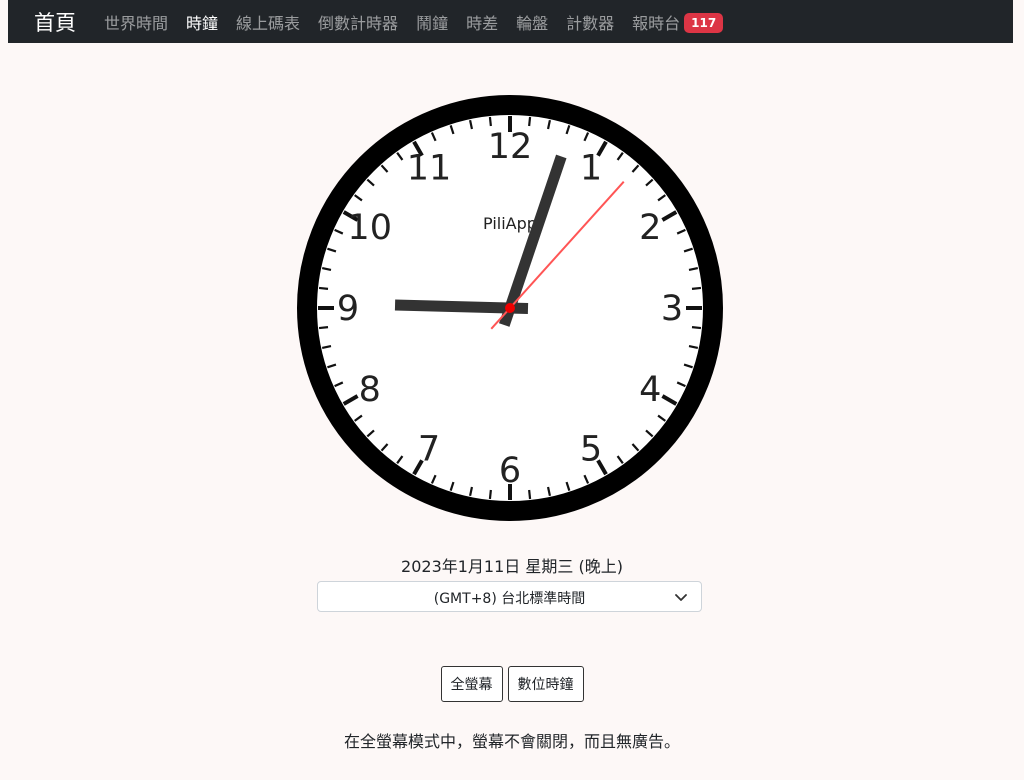 This screenshot has width=1024, height=780. I want to click on clock-numeral: 2, so click(650, 228).